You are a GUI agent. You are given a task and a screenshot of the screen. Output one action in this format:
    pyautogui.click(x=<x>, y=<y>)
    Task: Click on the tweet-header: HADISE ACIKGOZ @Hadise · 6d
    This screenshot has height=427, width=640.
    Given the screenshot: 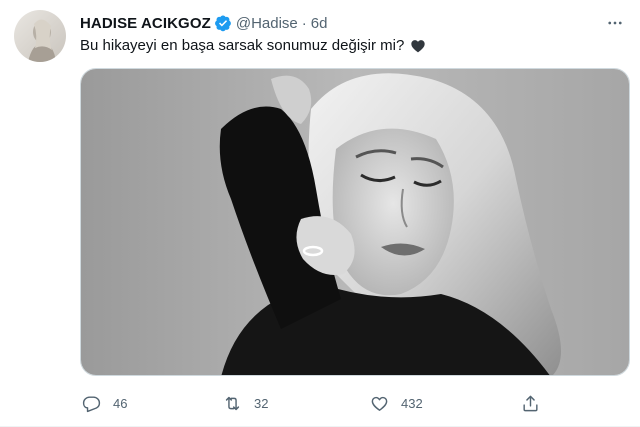 What is the action you would take?
    pyautogui.click(x=203, y=23)
    